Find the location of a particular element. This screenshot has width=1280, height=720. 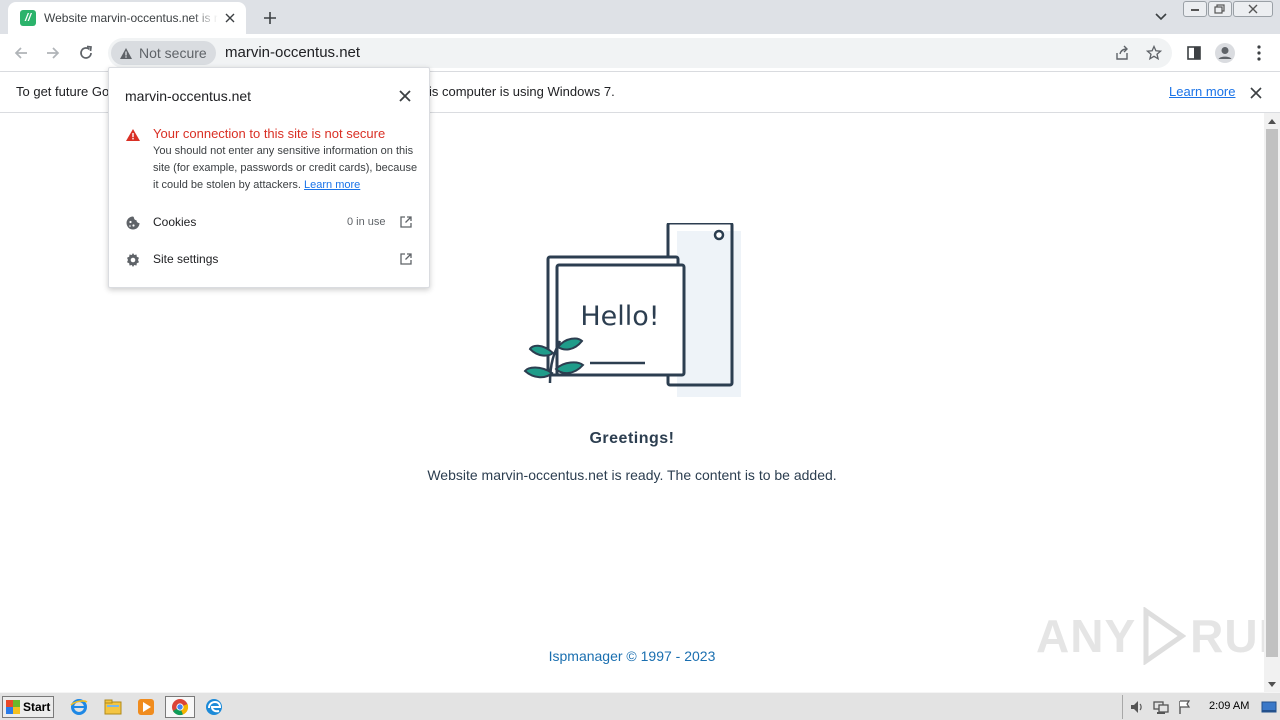

address-bar: Not secure marvin-occentus.net is located at coordinates (640, 53).